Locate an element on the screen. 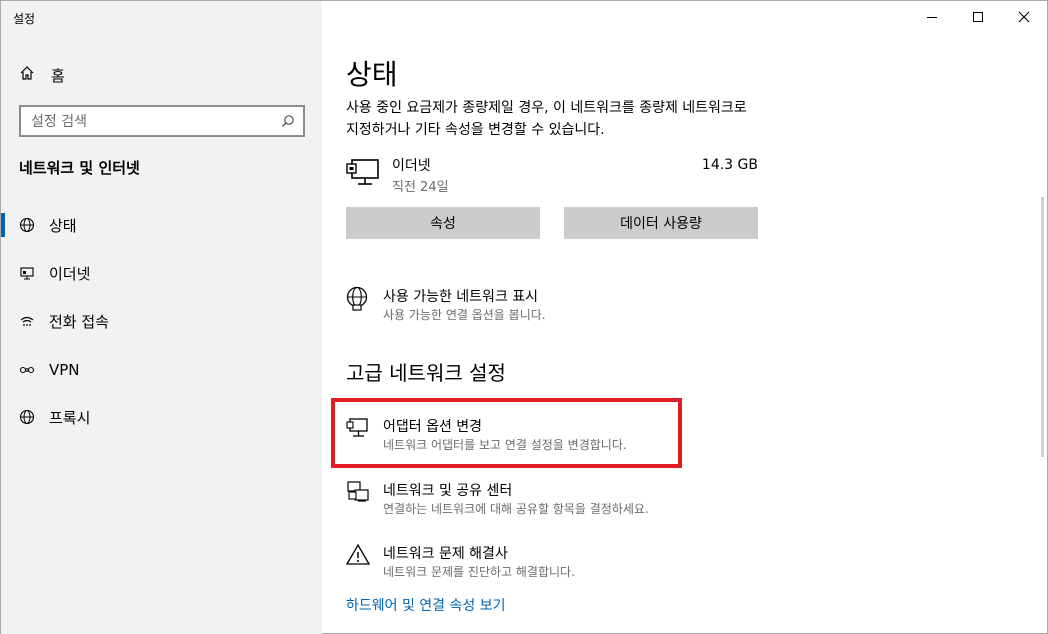 The image size is (1048, 634). sidebar-item-label: 전화 접속 is located at coordinates (79, 321).